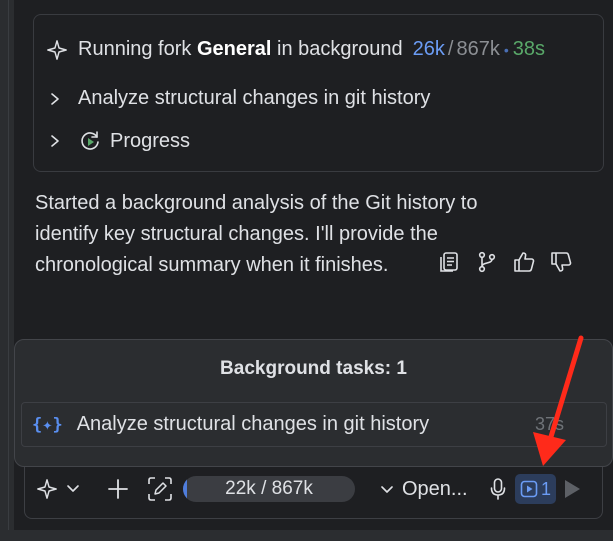 The image size is (613, 541). I want to click on fork-suffix: in background, so click(340, 49).